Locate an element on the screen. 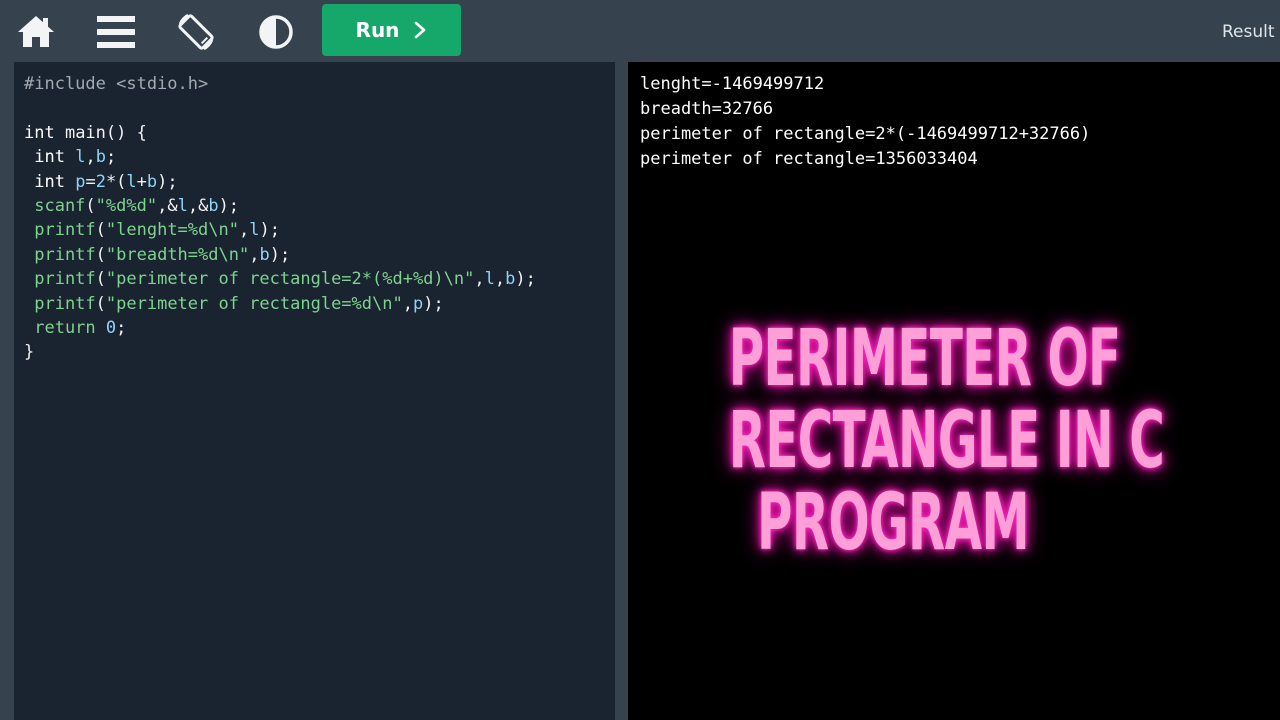 The width and height of the screenshot is (1280, 720). code-token: "perimeter of rectangle=2*(%d+%d)\n" is located at coordinates (290, 279).